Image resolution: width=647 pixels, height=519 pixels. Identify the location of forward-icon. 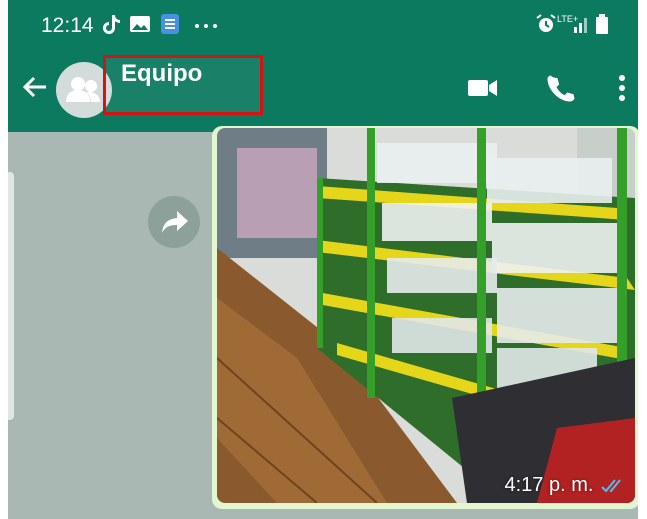
(175, 222).